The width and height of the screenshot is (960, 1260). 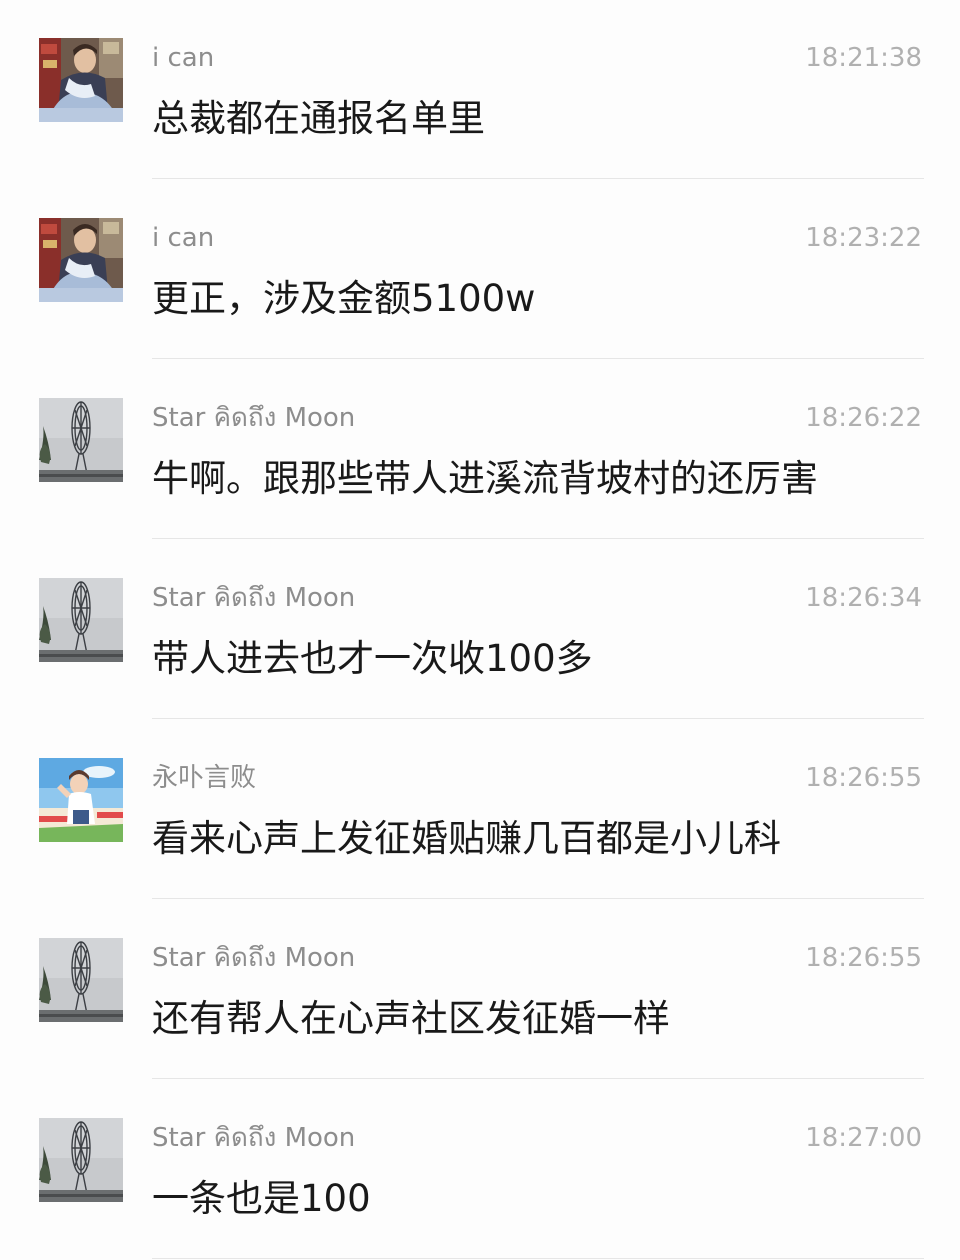 What do you see at coordinates (318, 118) in the screenshot?
I see `message-text: 总裁都在通报名单里` at bounding box center [318, 118].